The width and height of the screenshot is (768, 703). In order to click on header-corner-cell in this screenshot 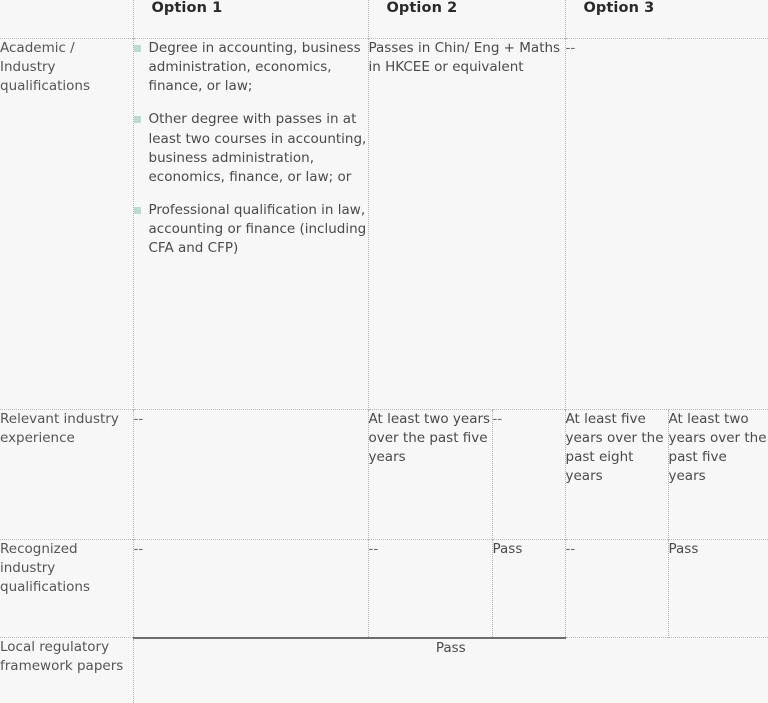, I will do `click(66, 19)`.